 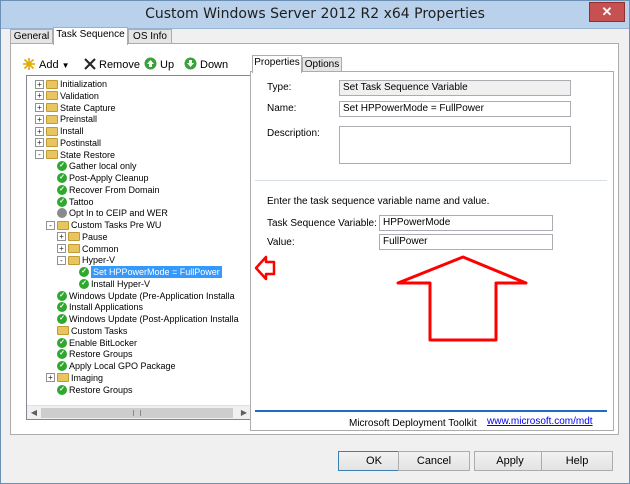 I want to click on tree-item: + Pause, so click(x=82, y=237).